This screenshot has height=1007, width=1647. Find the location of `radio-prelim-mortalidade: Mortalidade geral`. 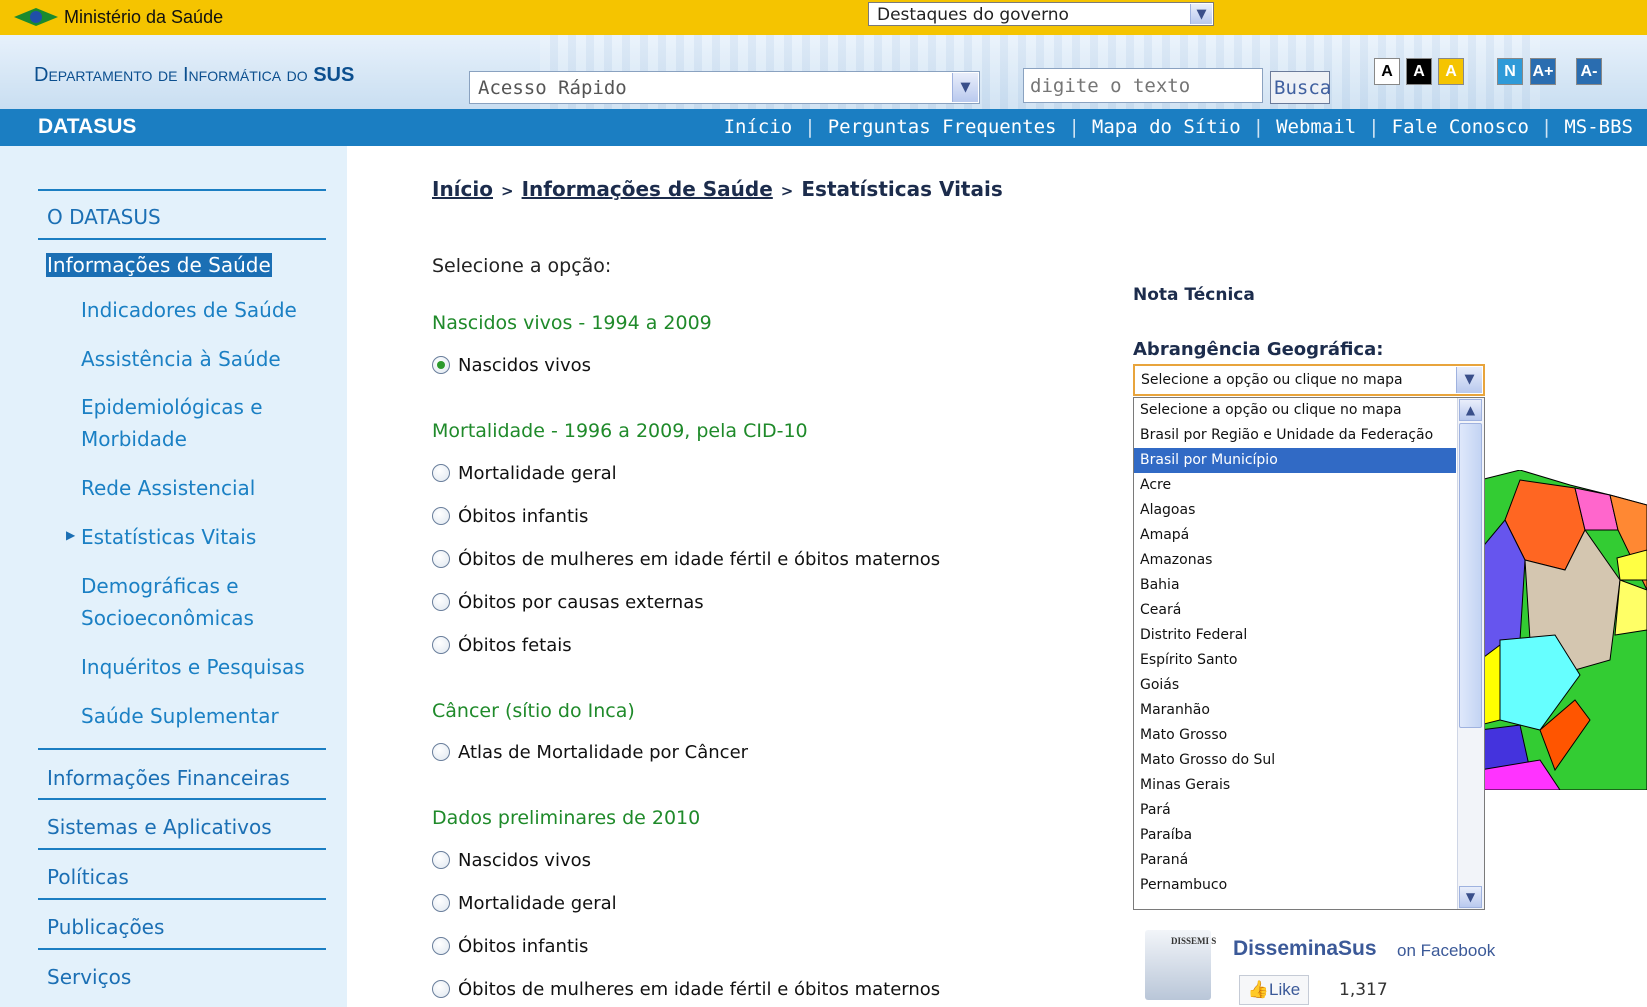

radio-prelim-mortalidade: Mortalidade geral is located at coordinates (524, 903).